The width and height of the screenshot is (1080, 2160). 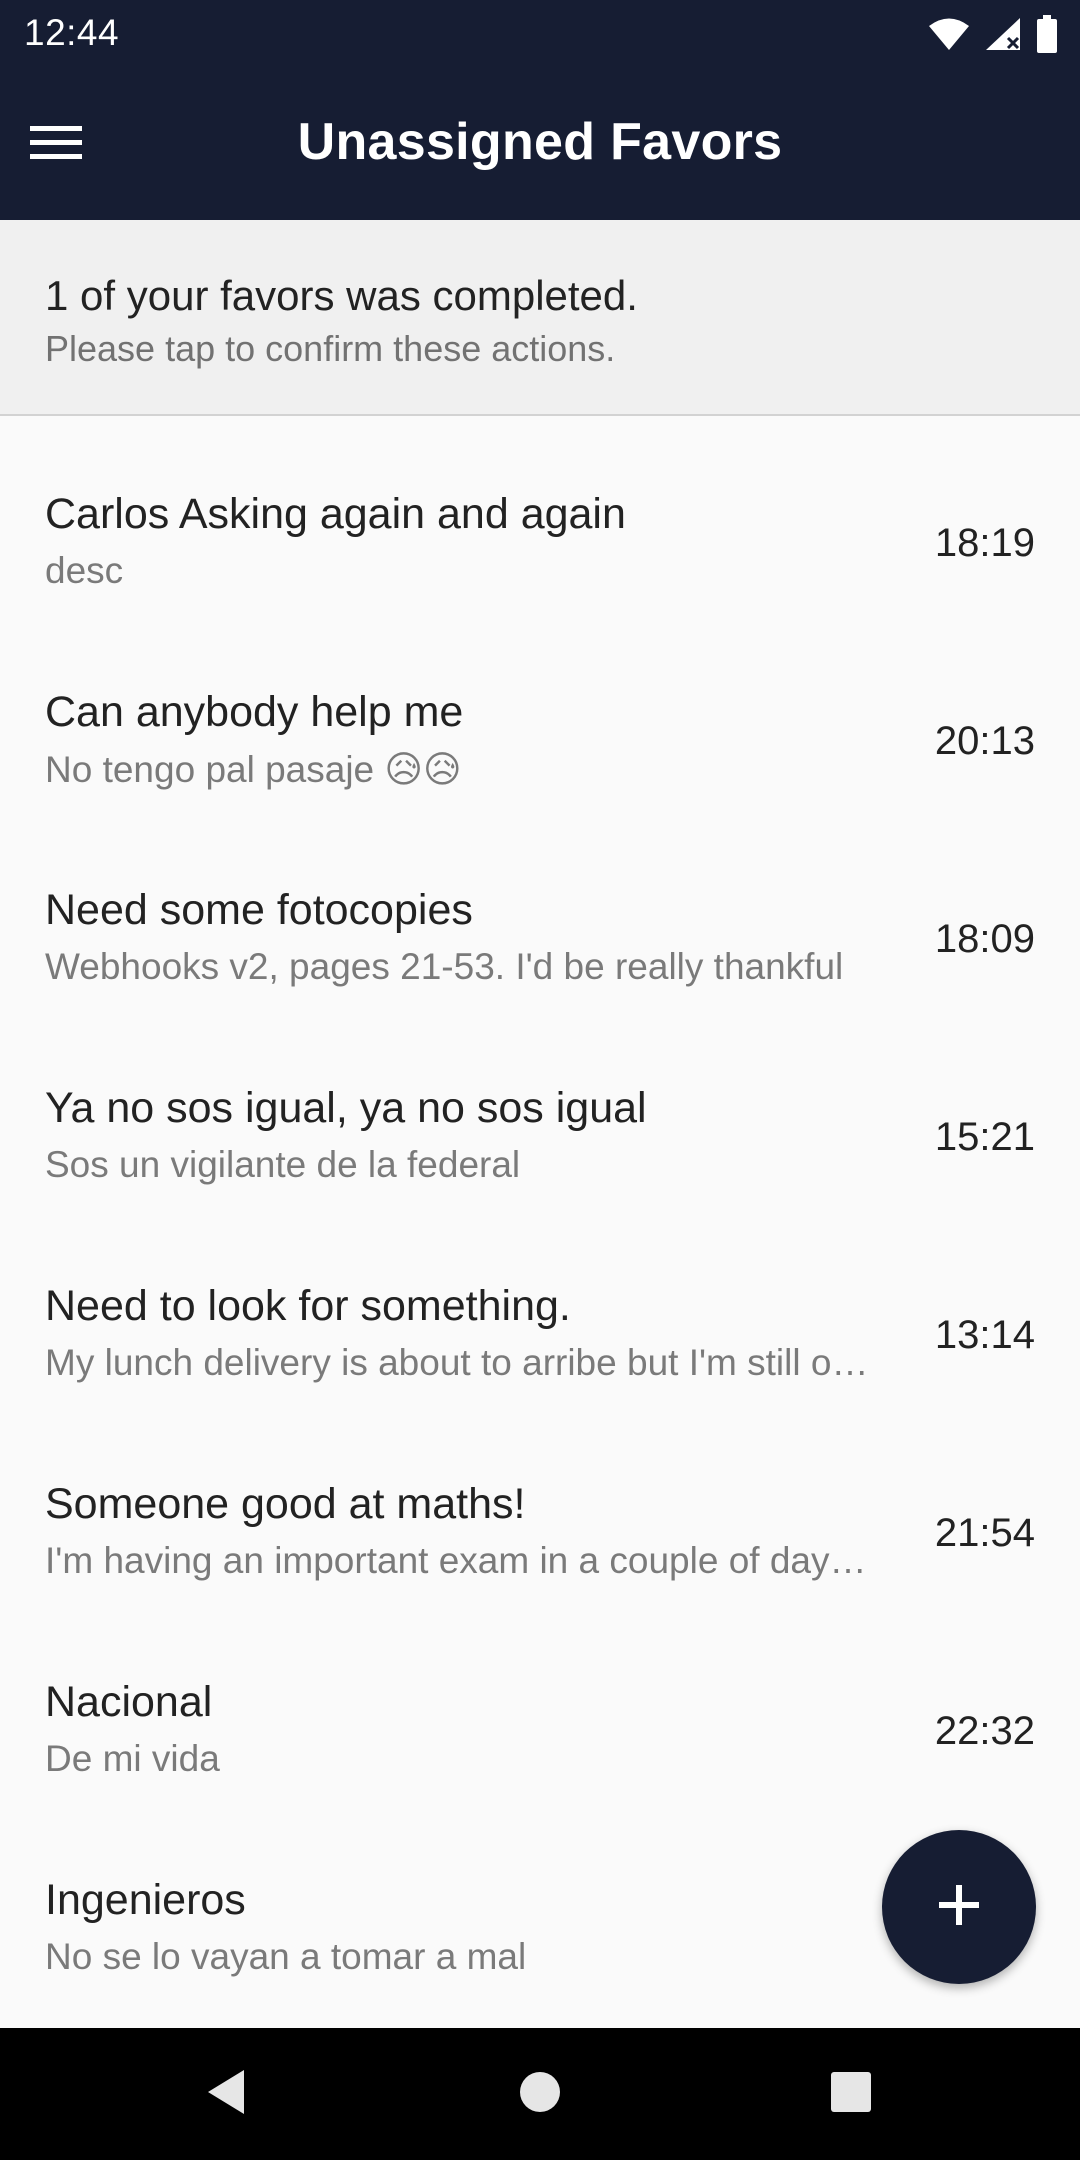 What do you see at coordinates (984, 1335) in the screenshot?
I see `favor-time: 13:14` at bounding box center [984, 1335].